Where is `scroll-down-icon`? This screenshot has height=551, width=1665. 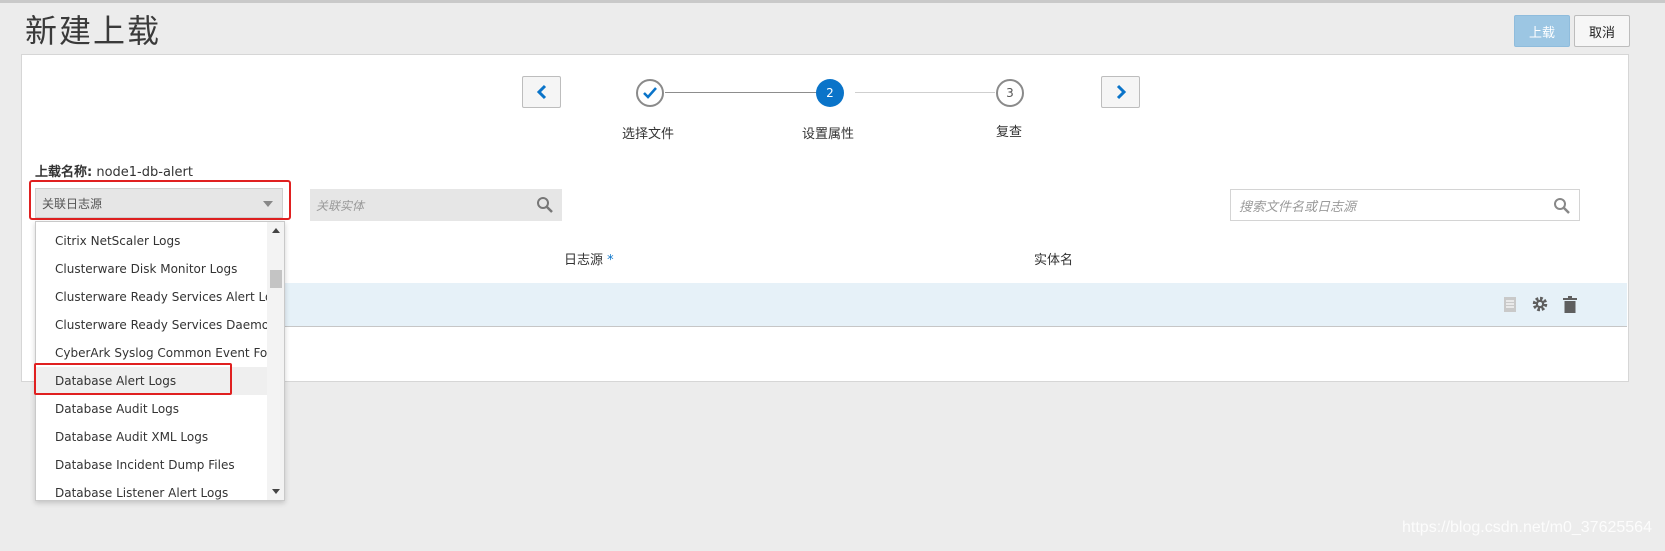 scroll-down-icon is located at coordinates (276, 491).